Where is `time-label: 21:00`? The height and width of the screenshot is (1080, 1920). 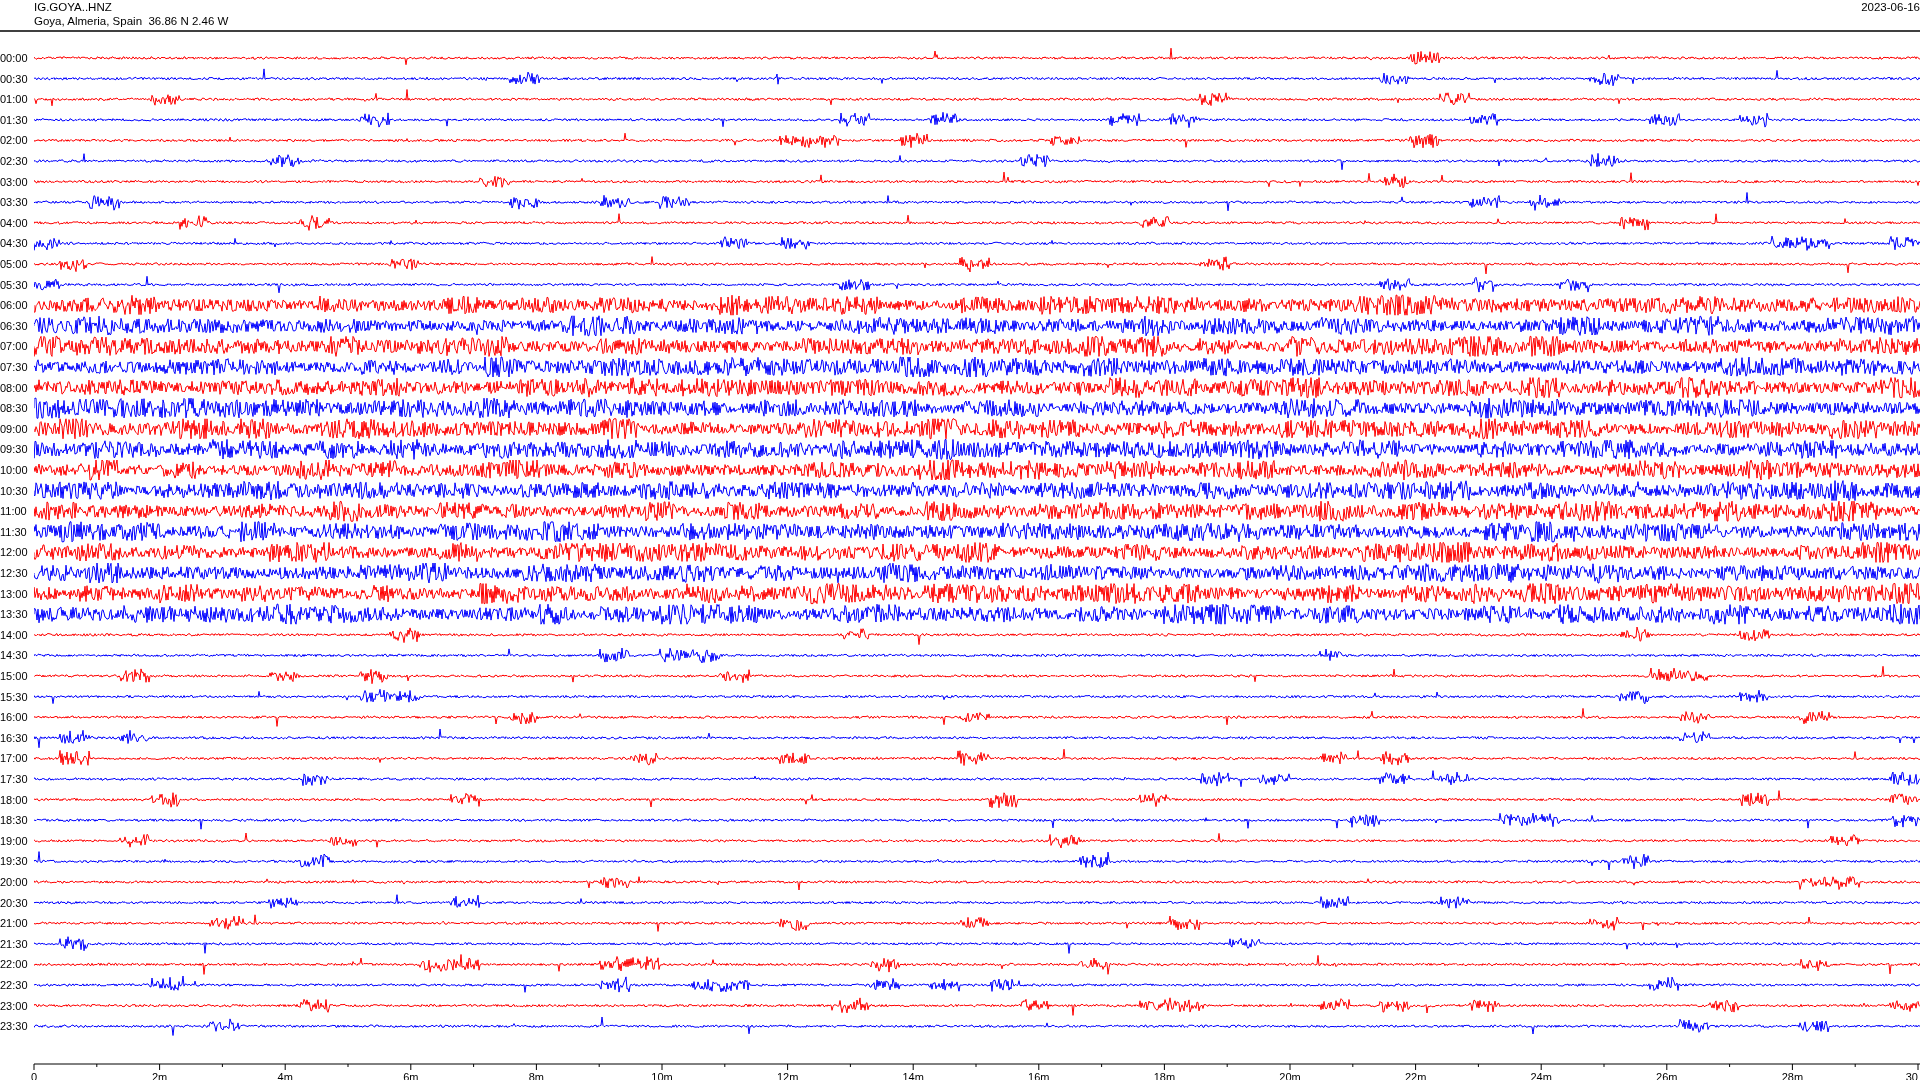
time-label: 21:00 is located at coordinates (14, 923).